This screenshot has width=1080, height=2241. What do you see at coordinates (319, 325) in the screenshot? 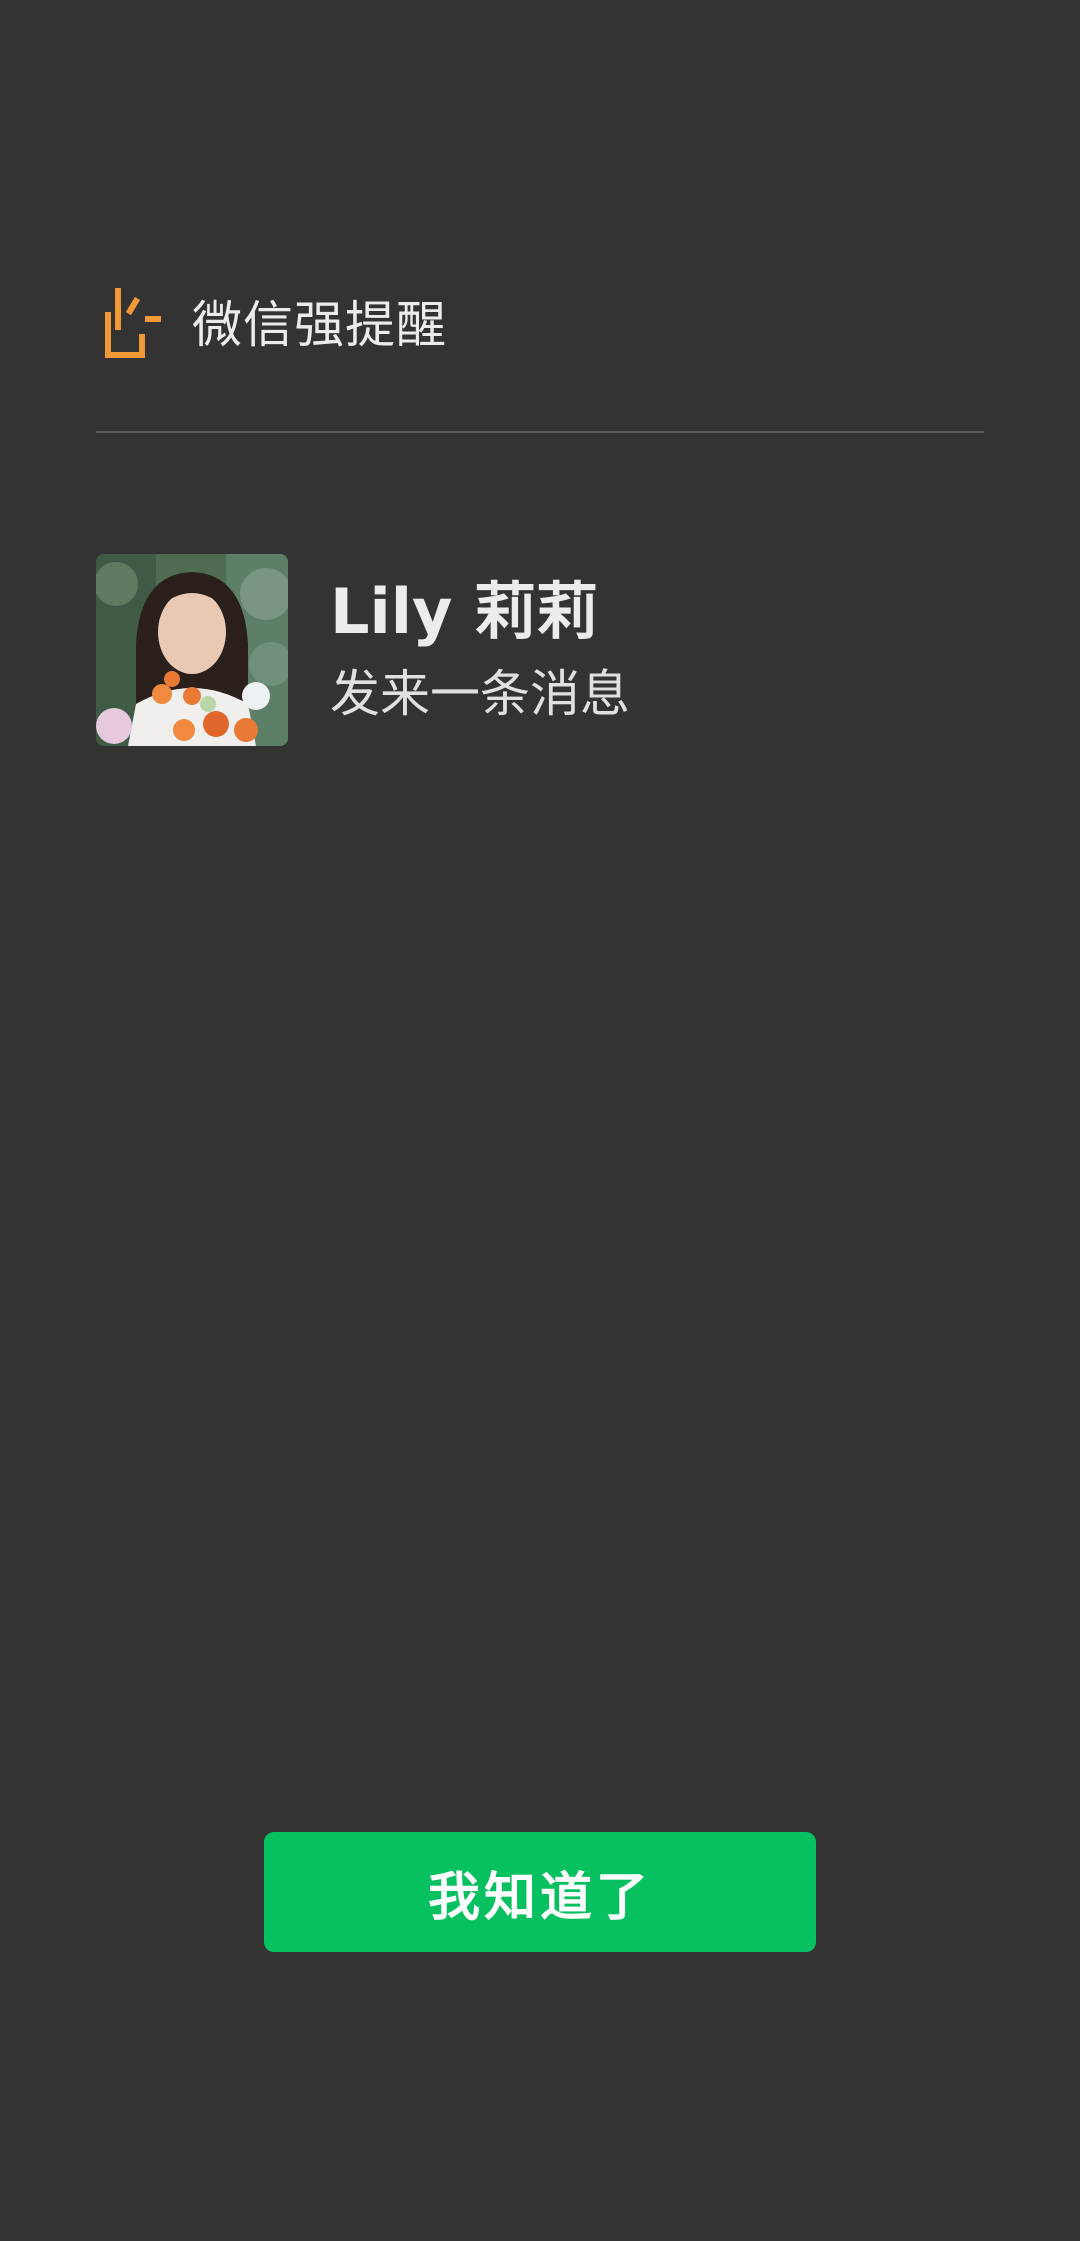
I see `reminder-title: 微信强提醒` at bounding box center [319, 325].